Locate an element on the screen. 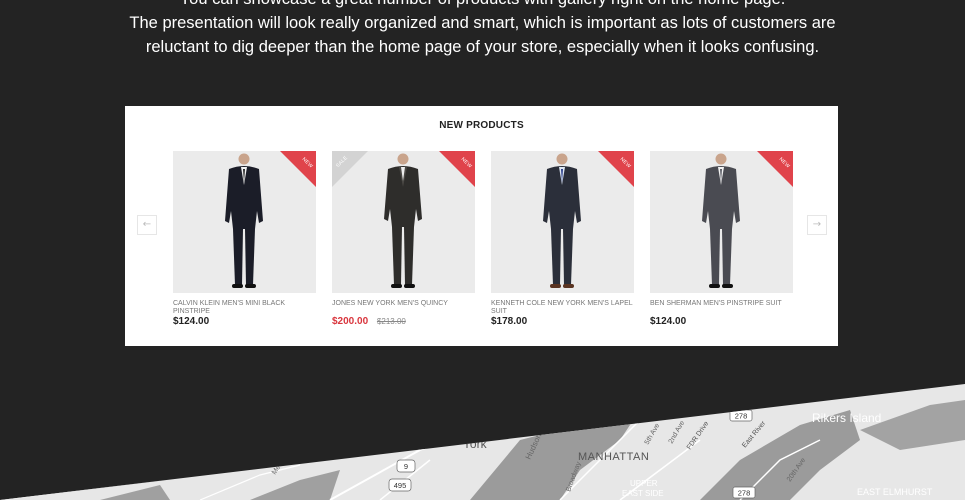 The height and width of the screenshot is (500, 965). map-label: York is located at coordinates (475, 444).